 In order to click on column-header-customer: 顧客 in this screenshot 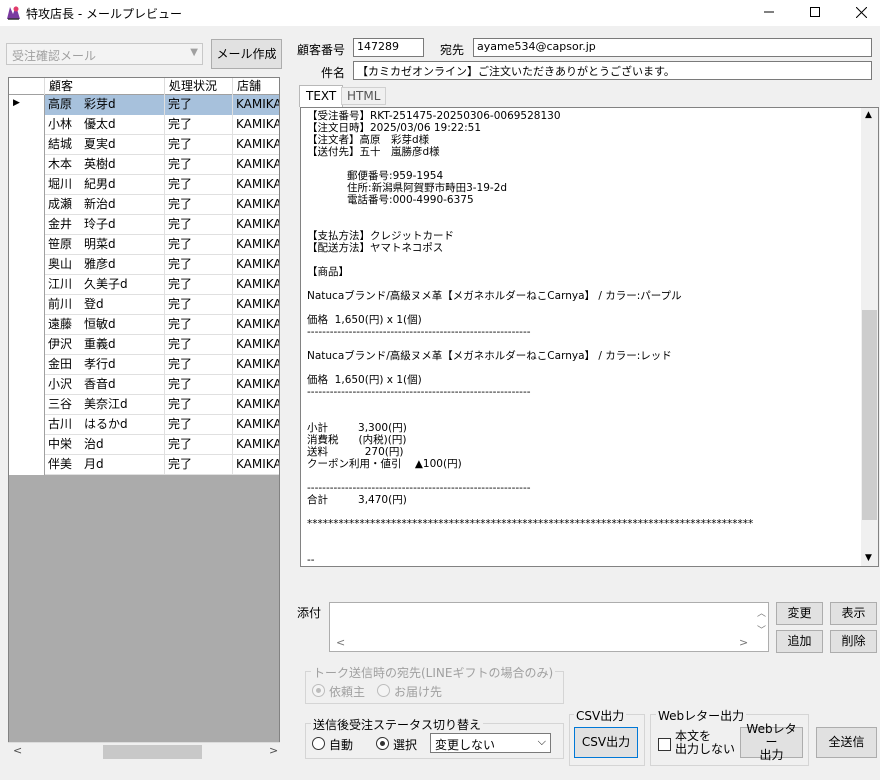, I will do `click(105, 86)`.